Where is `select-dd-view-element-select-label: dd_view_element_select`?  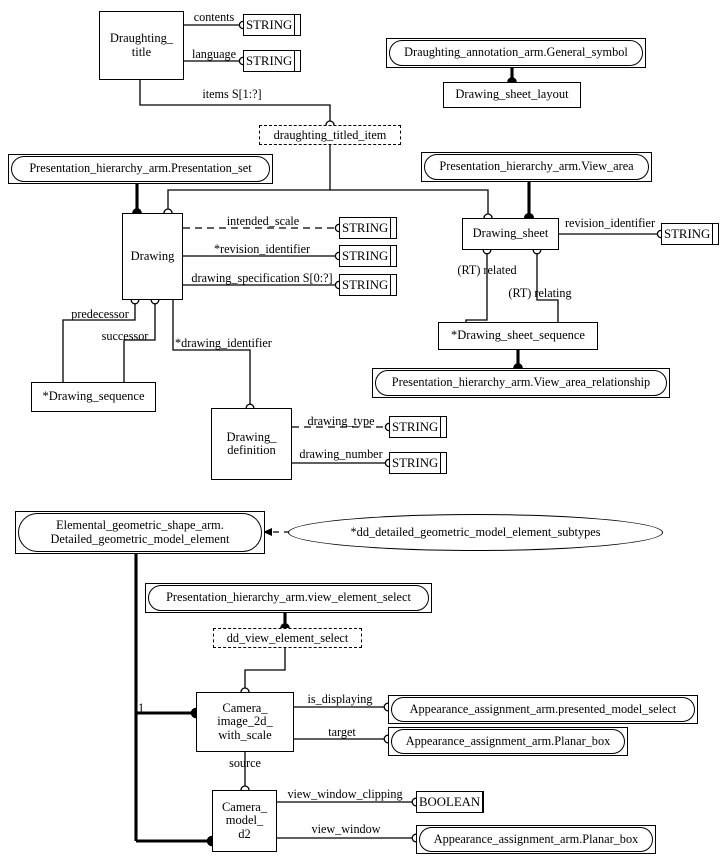 select-dd-view-element-select-label: dd_view_element_select is located at coordinates (287, 637).